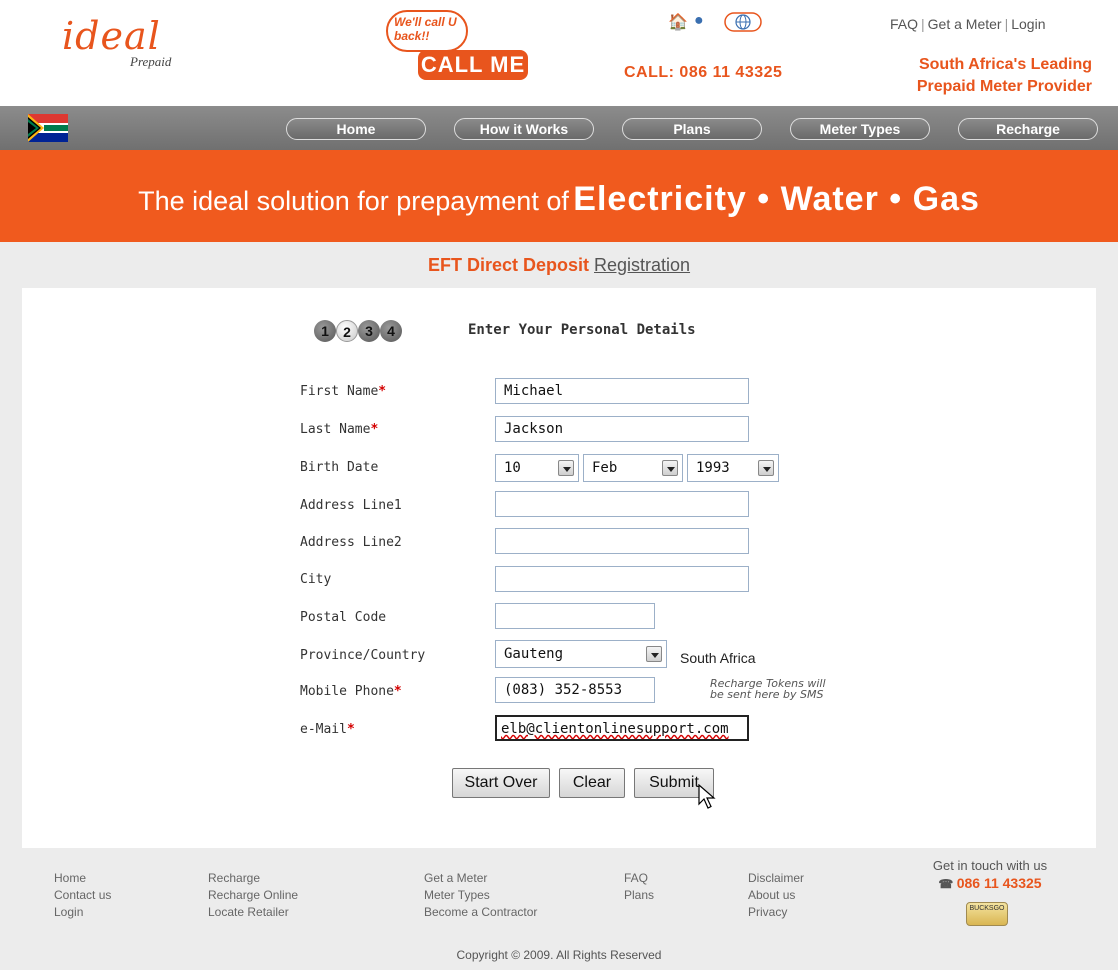 This screenshot has height=970, width=1118. I want to click on footer-col-2: Recharge Recharge Online Locate Retailer, so click(253, 895).